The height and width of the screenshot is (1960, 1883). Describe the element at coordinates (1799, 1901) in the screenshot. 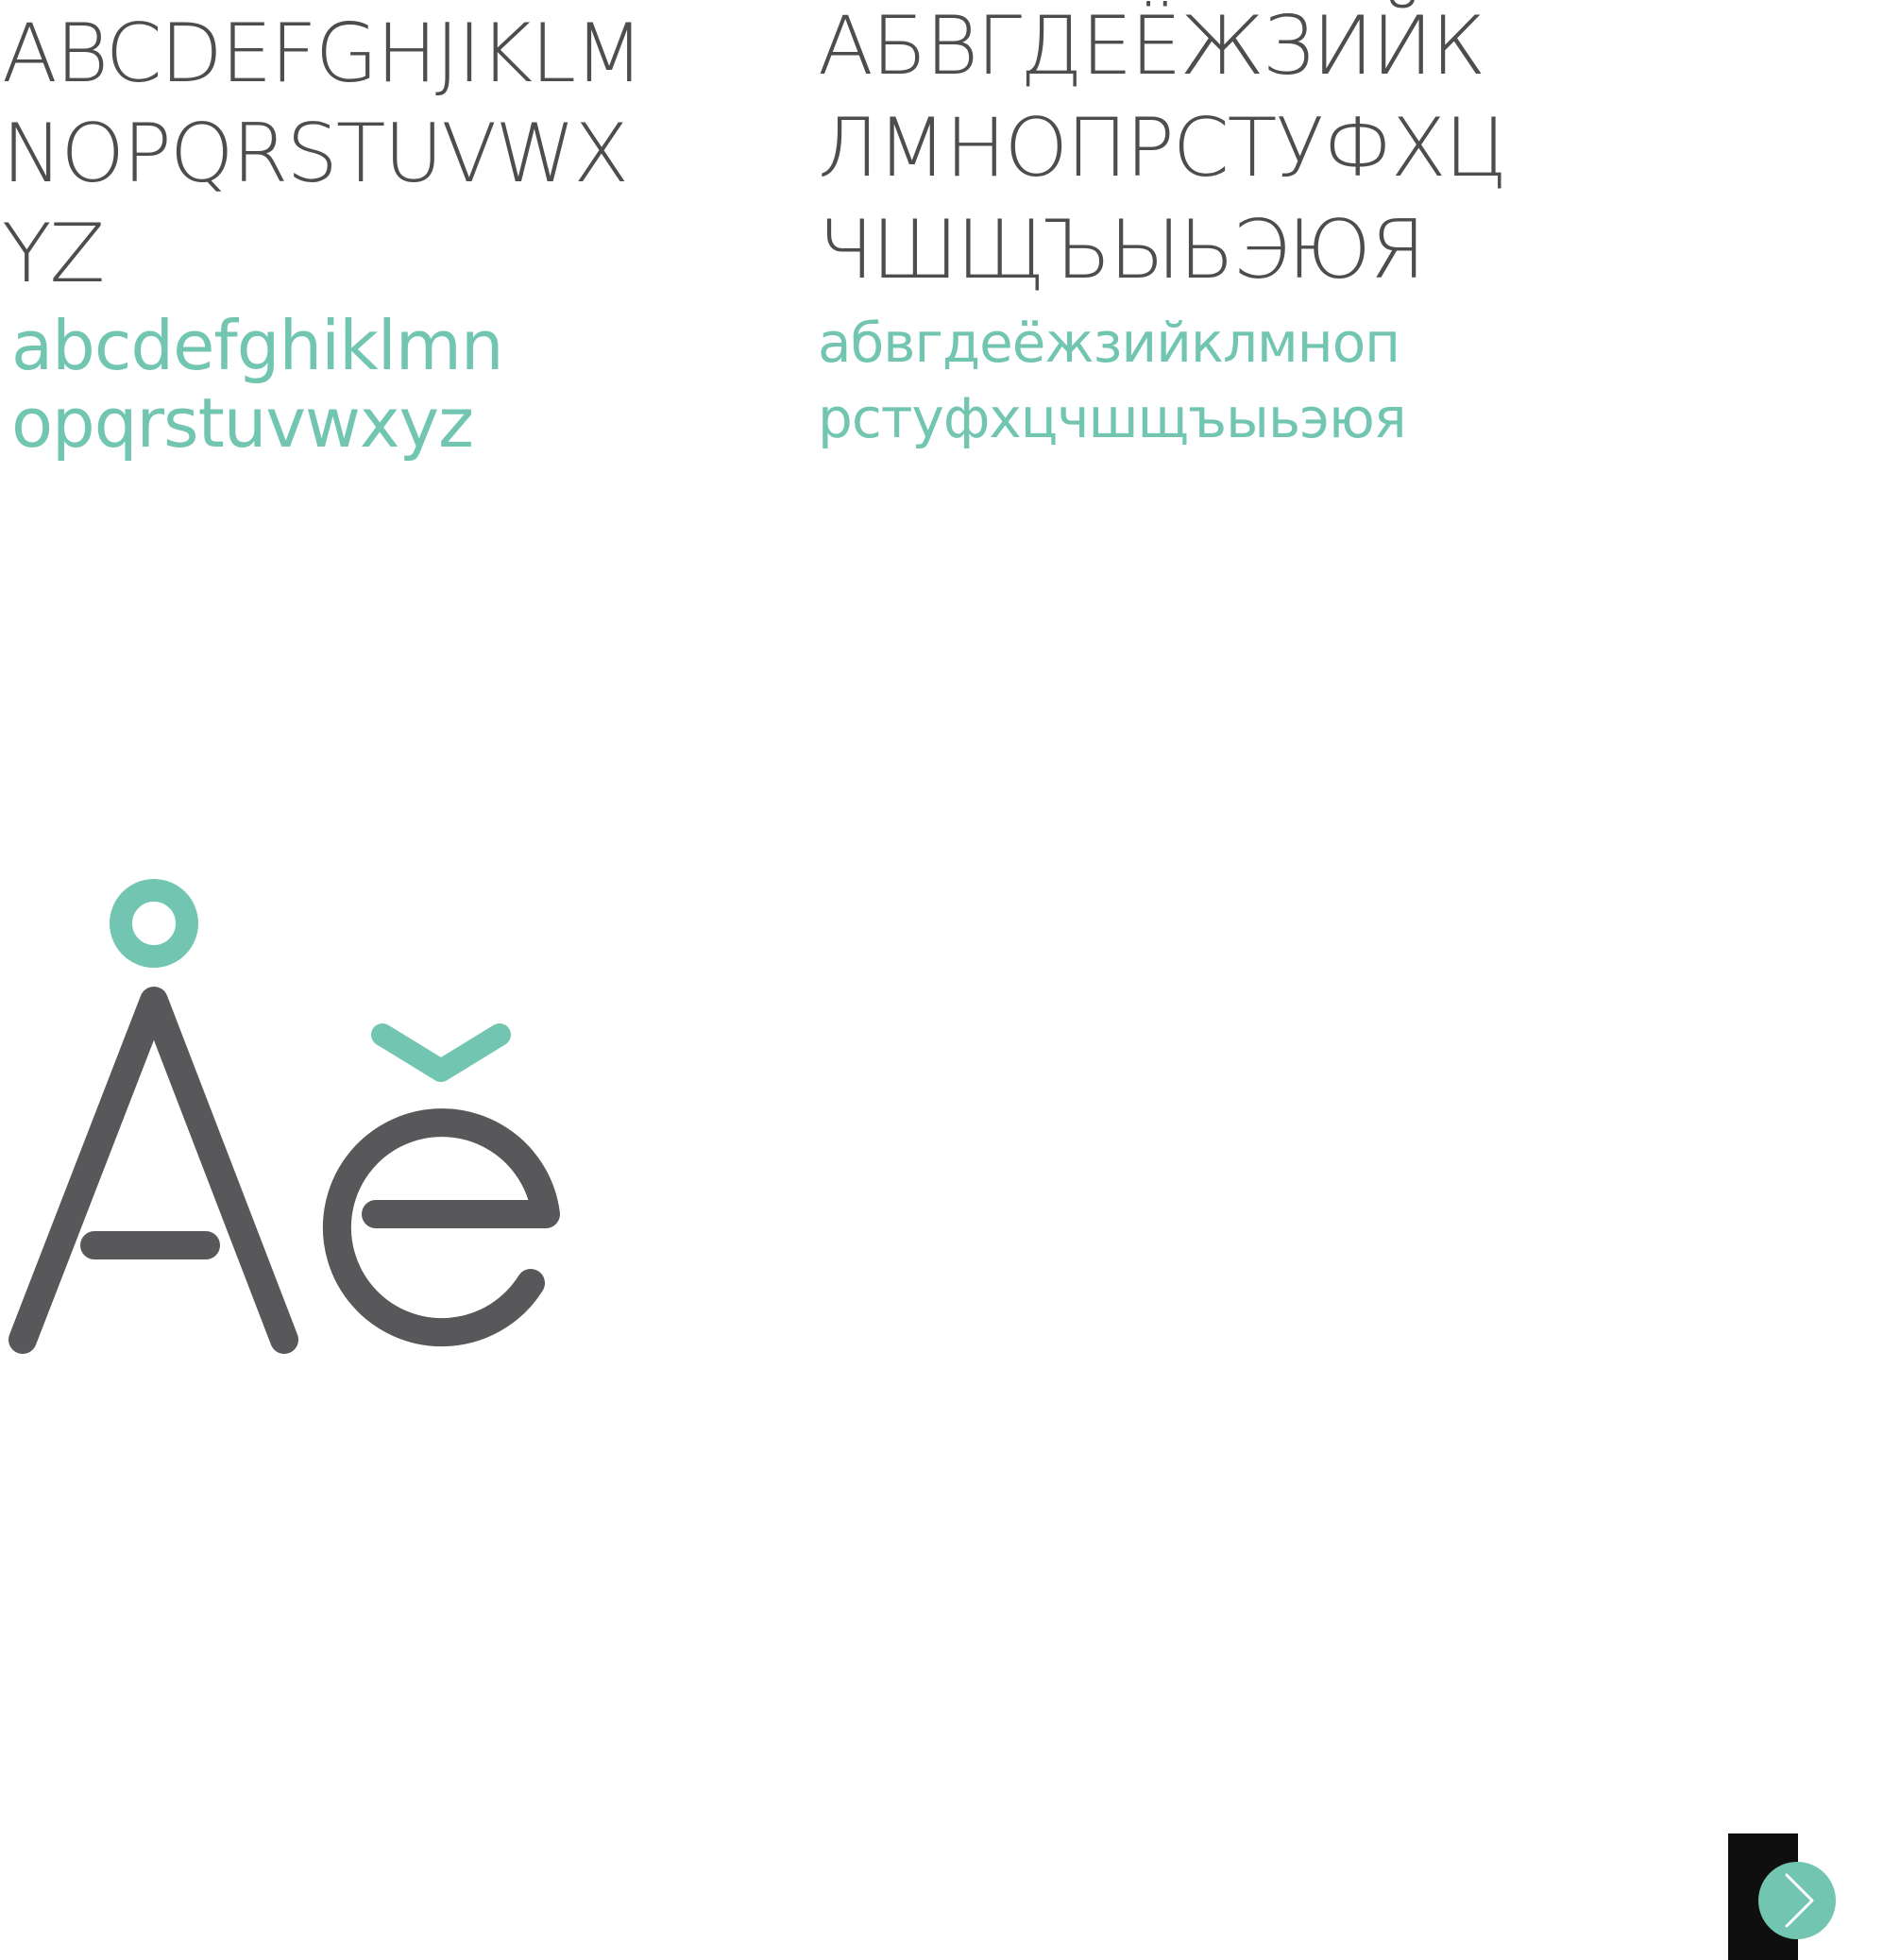

I see `chevron-right-icon` at that location.